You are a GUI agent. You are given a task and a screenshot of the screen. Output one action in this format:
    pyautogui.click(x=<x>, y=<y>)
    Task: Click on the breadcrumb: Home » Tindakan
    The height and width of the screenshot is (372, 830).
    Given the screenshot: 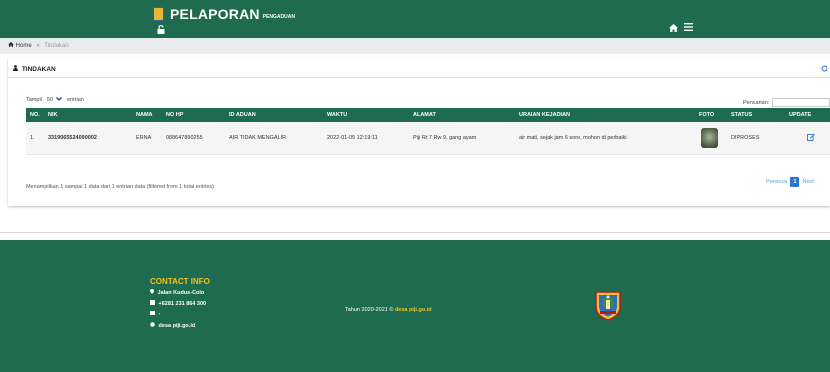 What is the action you would take?
    pyautogui.click(x=415, y=46)
    